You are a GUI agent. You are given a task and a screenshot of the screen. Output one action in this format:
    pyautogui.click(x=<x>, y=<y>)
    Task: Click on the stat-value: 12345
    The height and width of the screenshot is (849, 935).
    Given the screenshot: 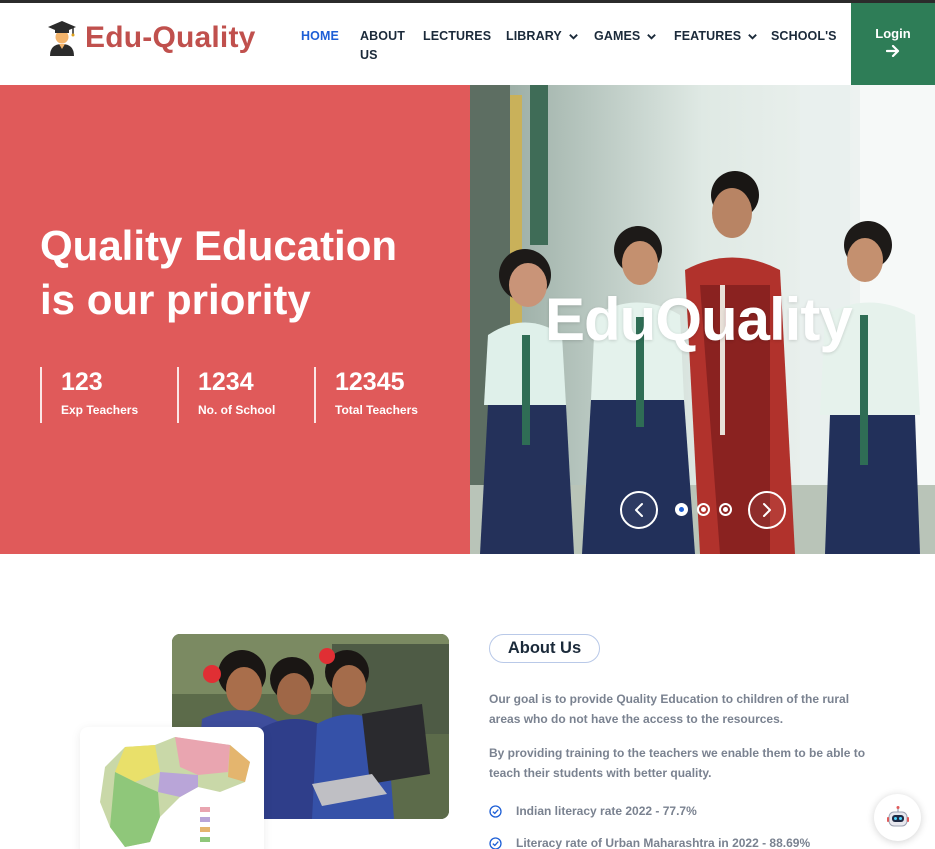 What is the action you would take?
    pyautogui.click(x=370, y=382)
    